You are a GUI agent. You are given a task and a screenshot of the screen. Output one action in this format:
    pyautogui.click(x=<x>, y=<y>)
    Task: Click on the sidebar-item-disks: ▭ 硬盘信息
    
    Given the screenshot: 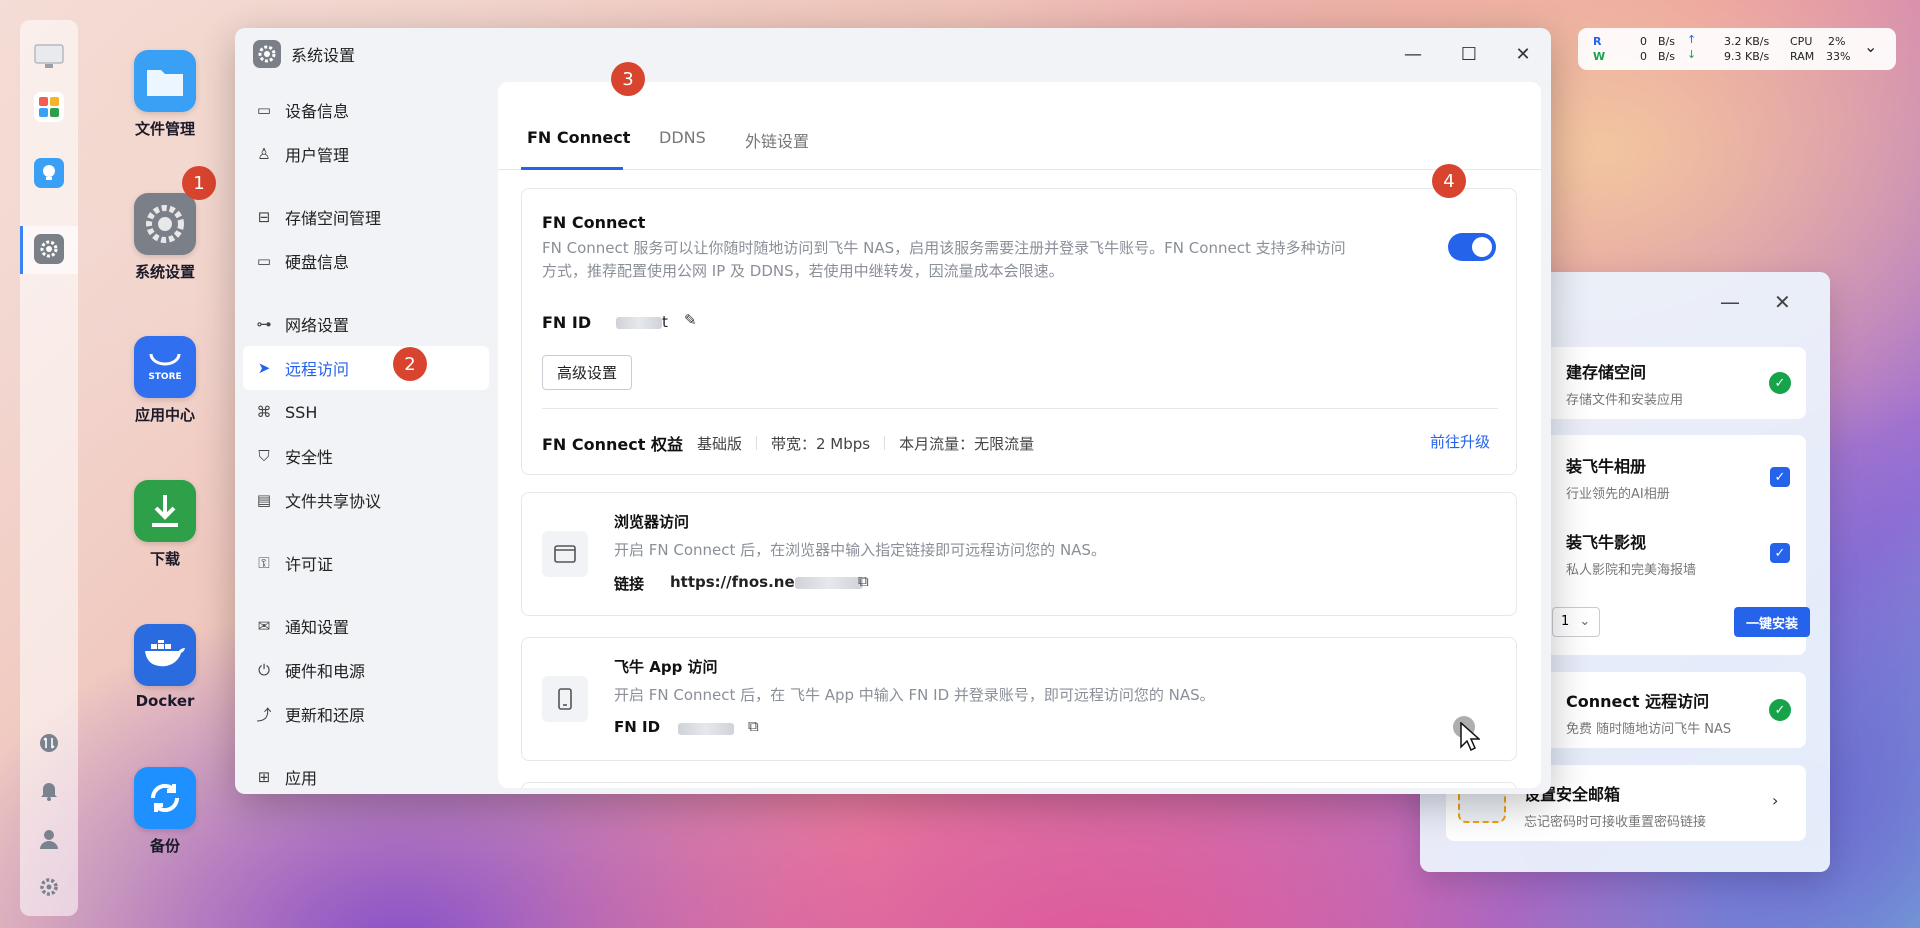 What is the action you would take?
    pyautogui.click(x=366, y=261)
    